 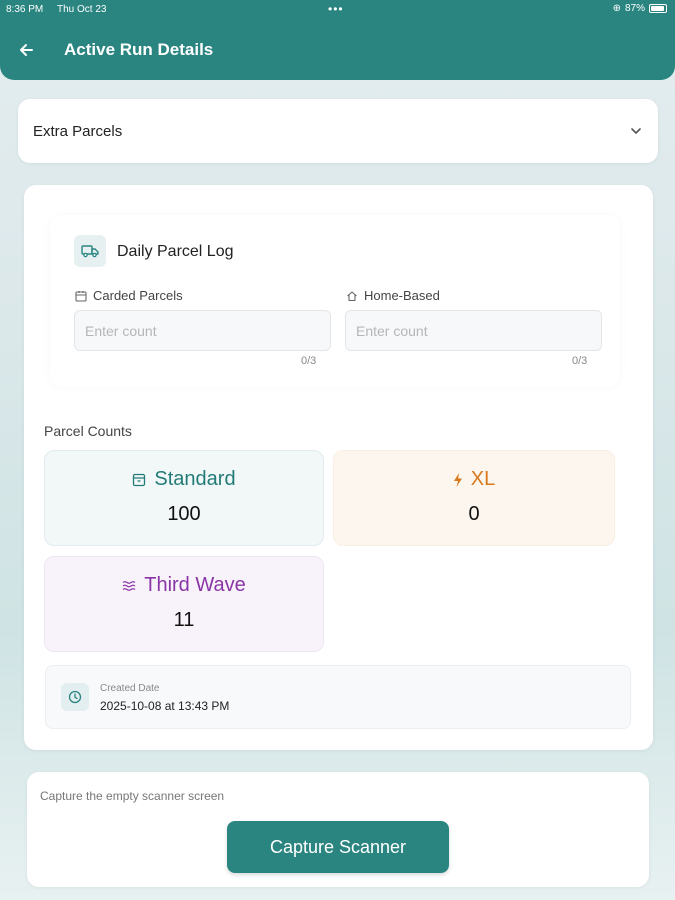 What do you see at coordinates (82, 9) in the screenshot?
I see `status-date: Thu Oct 23` at bounding box center [82, 9].